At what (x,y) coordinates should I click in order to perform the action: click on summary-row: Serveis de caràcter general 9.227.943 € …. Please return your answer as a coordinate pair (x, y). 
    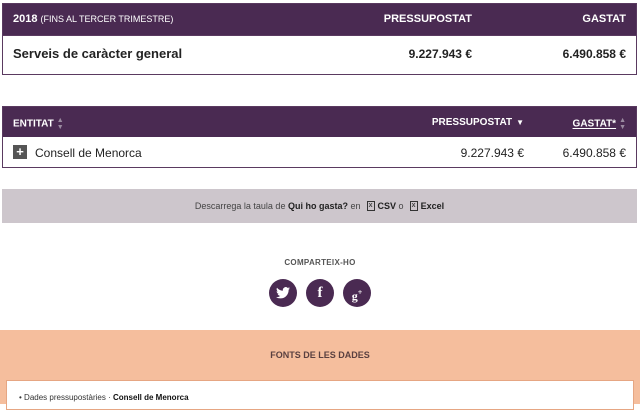
    Looking at the image, I should click on (319, 55).